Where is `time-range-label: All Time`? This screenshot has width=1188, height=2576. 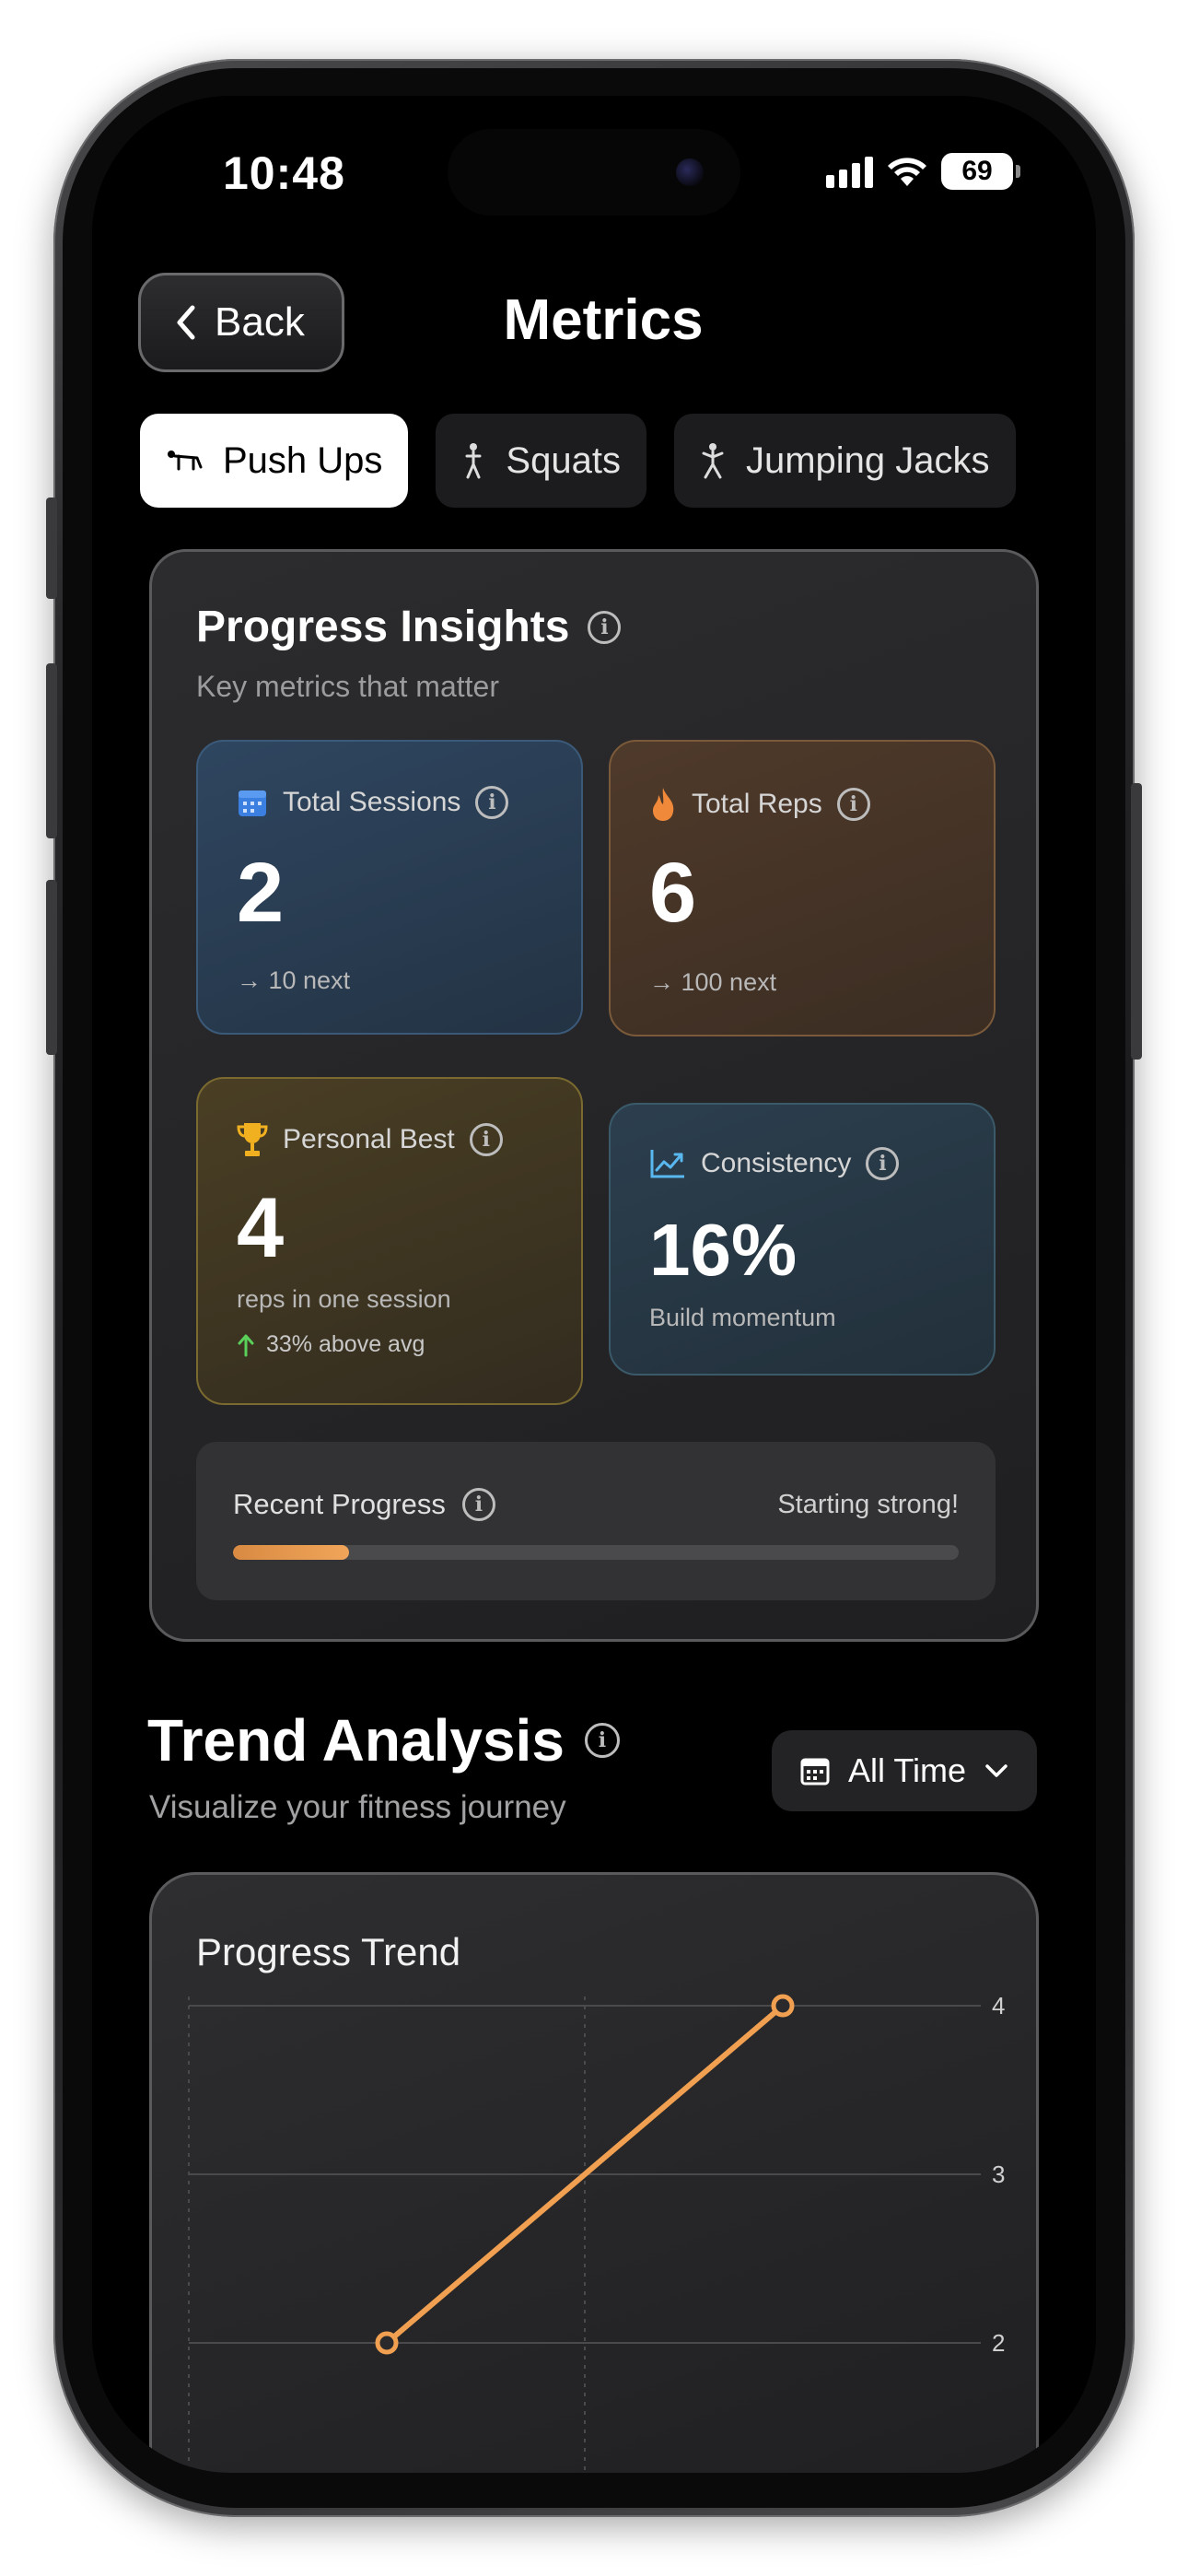 time-range-label: All Time is located at coordinates (907, 1770).